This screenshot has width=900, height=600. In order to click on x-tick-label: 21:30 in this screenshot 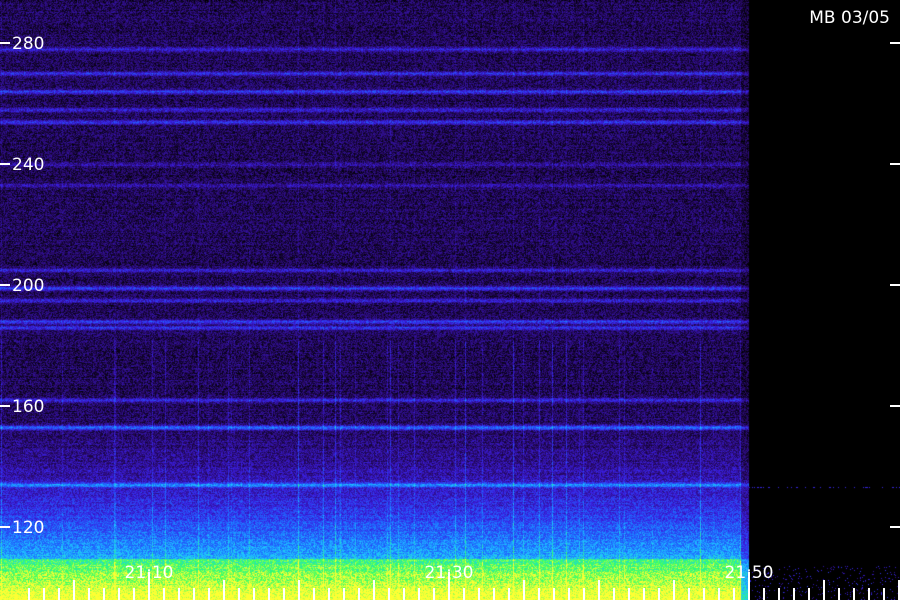, I will do `click(449, 573)`.